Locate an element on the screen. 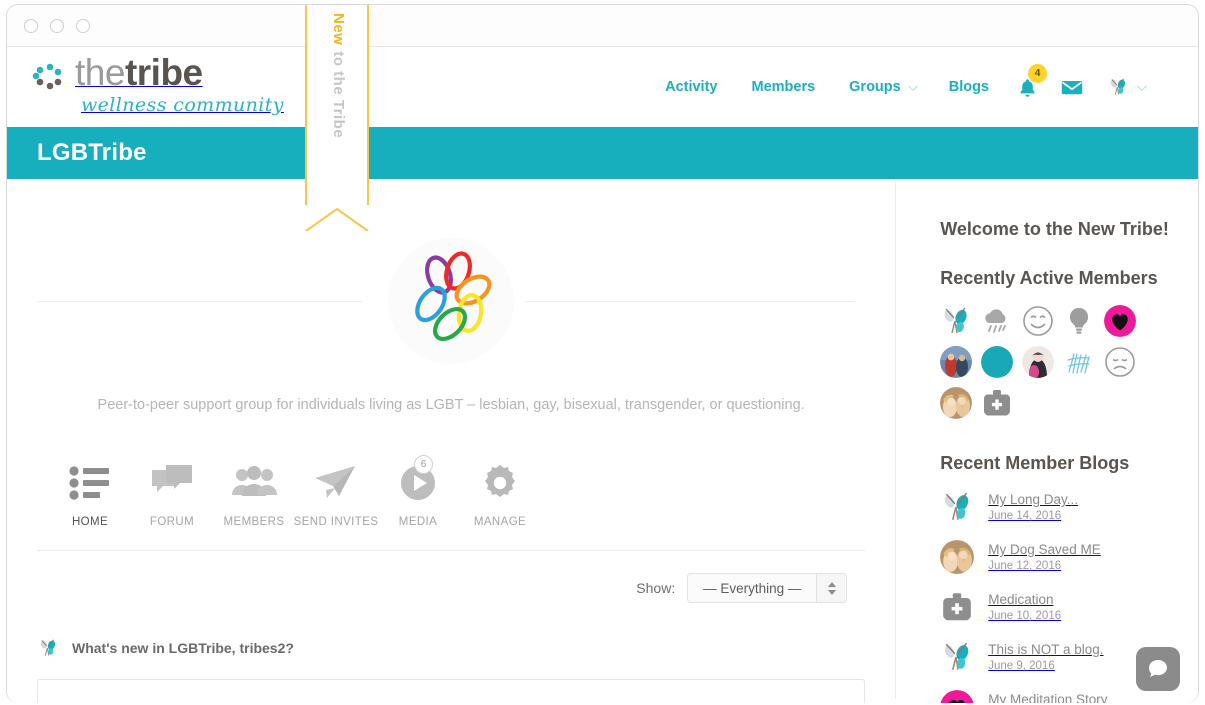 The height and width of the screenshot is (705, 1205). blog-list-item: Medication June 10, 2016 is located at coordinates (1069, 607).